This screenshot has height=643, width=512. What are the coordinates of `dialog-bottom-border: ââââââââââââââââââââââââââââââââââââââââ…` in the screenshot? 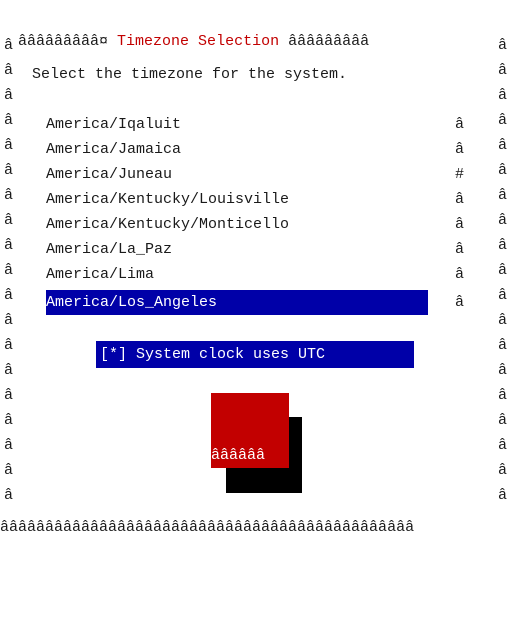 It's located at (207, 527).